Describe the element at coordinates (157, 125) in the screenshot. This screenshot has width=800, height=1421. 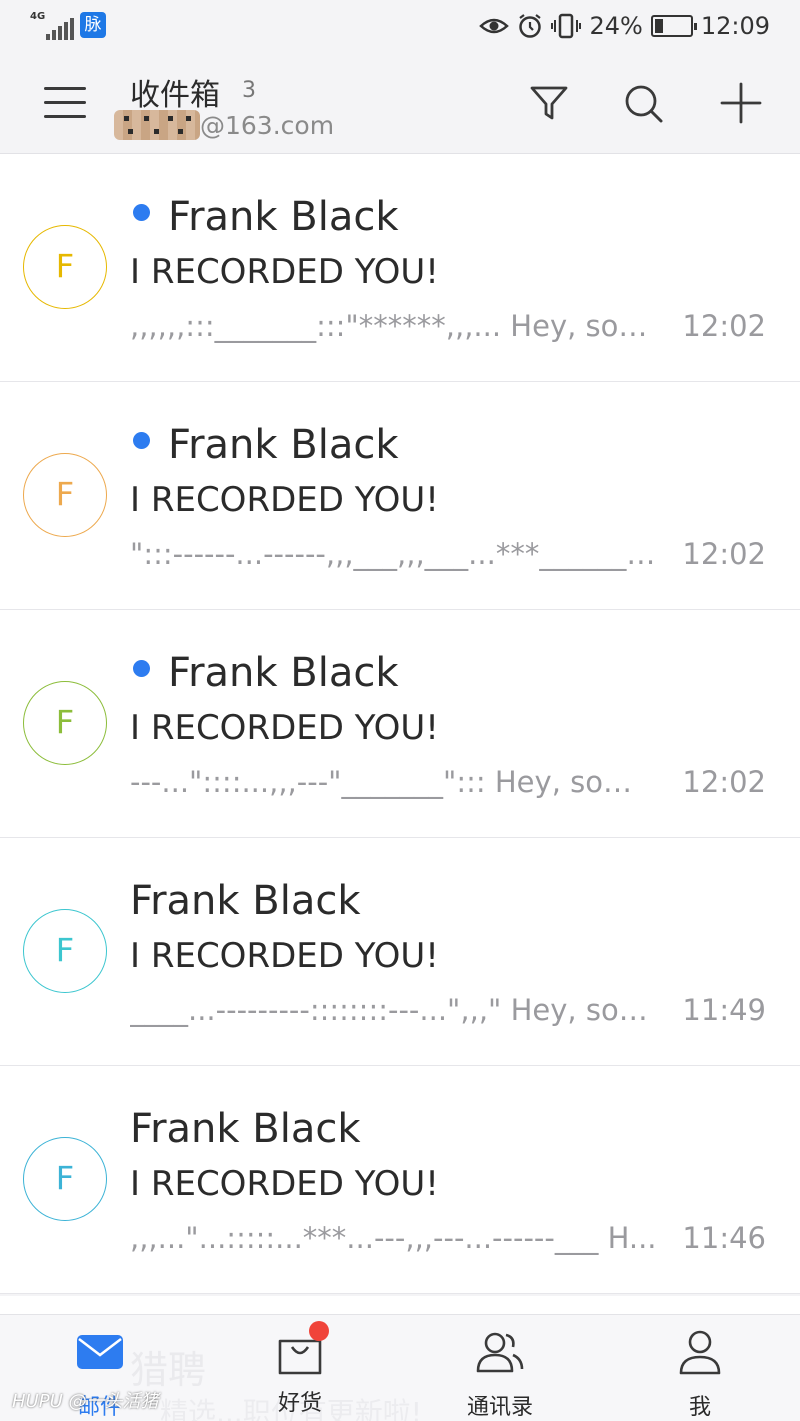
I see `account-username-mosaic` at that location.